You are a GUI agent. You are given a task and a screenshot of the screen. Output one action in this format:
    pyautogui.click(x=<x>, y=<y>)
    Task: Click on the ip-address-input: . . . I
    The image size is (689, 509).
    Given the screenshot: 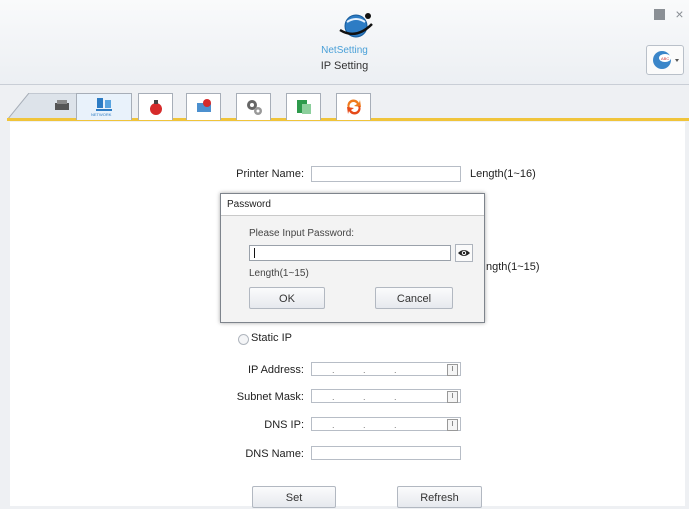 What is the action you would take?
    pyautogui.click(x=386, y=369)
    